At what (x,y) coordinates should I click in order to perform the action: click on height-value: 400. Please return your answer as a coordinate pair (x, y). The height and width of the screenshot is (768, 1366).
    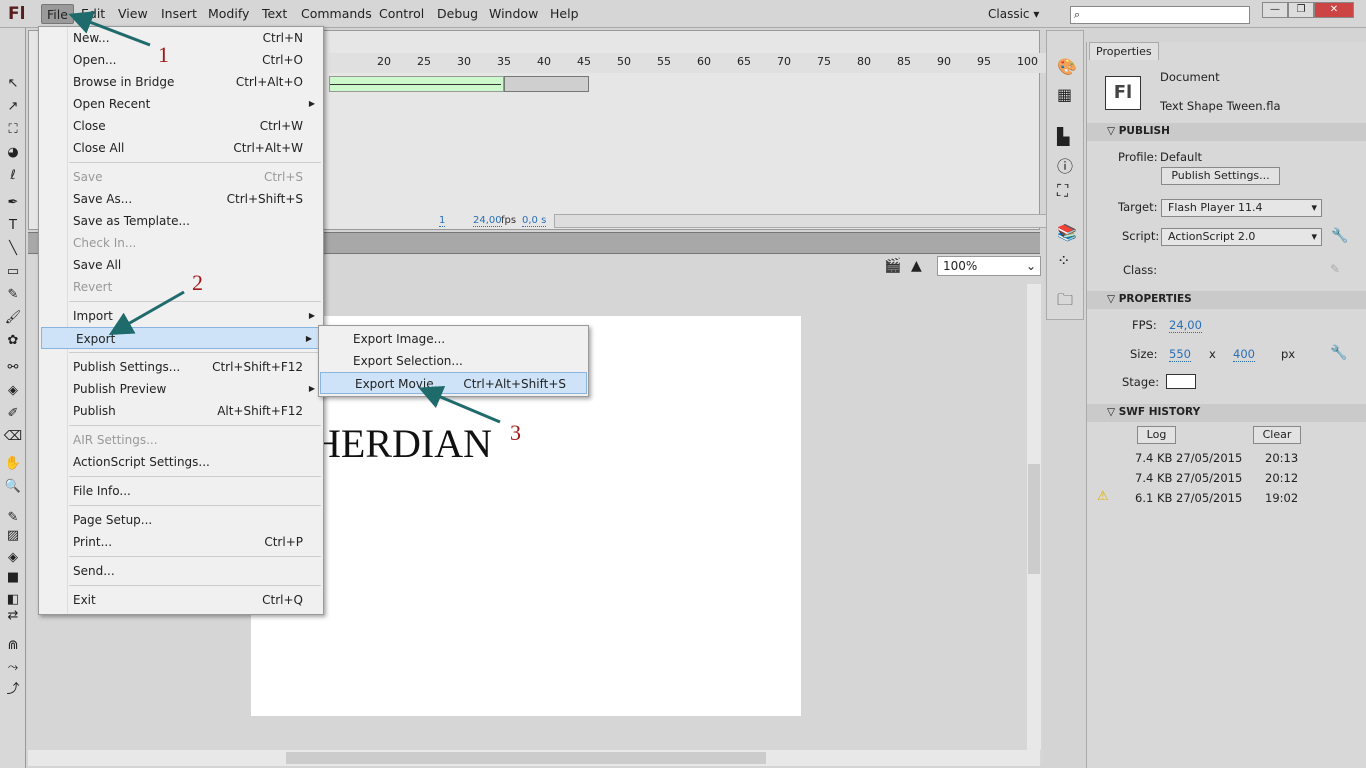
    Looking at the image, I should click on (1244, 354).